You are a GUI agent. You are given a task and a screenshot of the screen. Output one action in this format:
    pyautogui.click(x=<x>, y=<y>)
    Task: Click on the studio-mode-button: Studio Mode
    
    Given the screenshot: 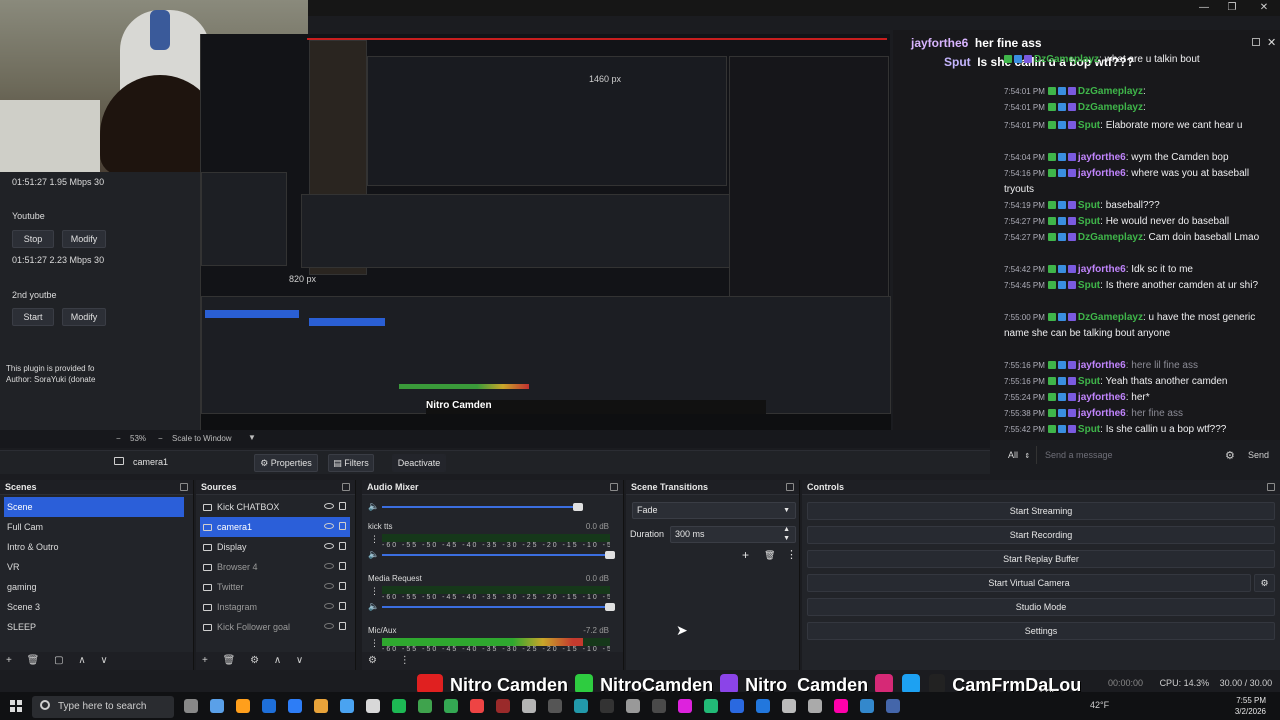 What is the action you would take?
    pyautogui.click(x=1041, y=607)
    